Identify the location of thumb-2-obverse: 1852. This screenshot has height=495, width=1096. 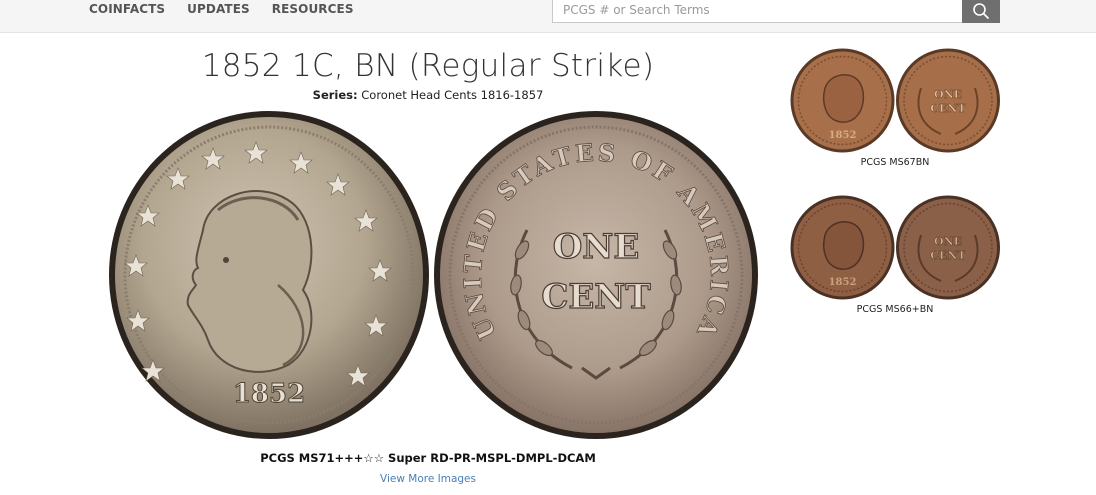
(842, 247).